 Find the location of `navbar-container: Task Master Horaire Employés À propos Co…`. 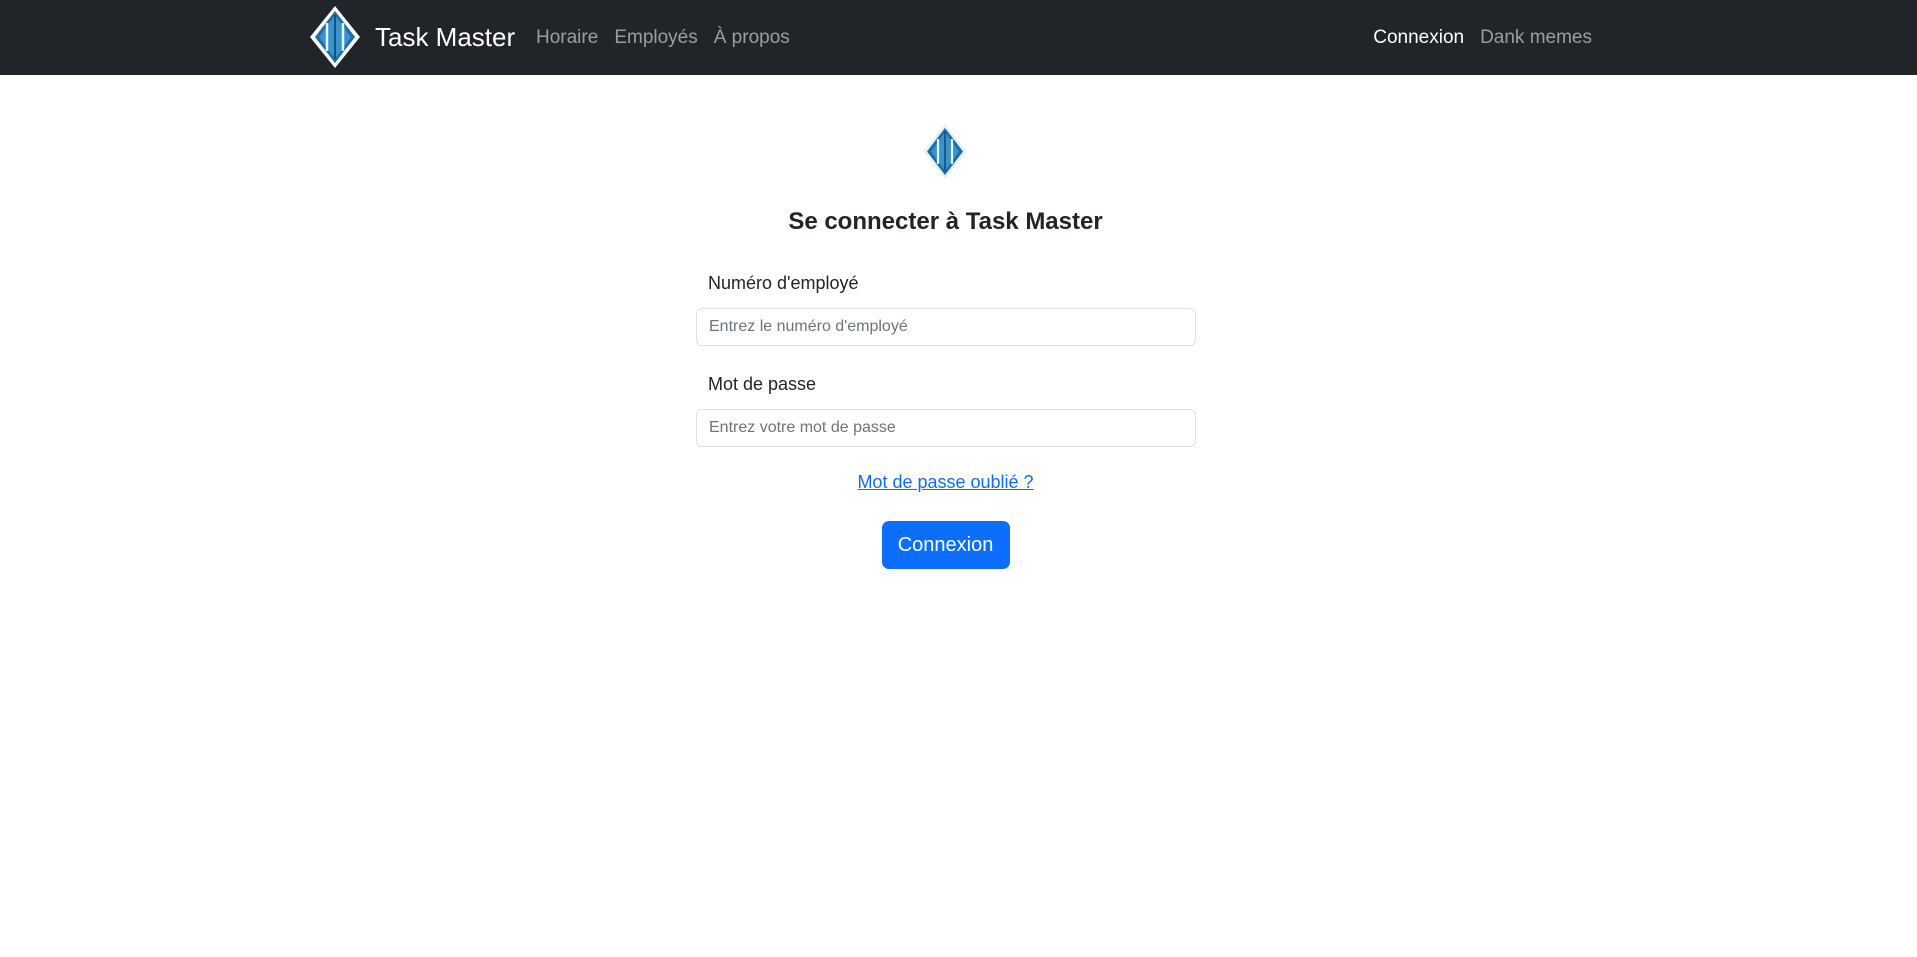

navbar-container: Task Master Horaire Employés À propos Co… is located at coordinates (954, 37).